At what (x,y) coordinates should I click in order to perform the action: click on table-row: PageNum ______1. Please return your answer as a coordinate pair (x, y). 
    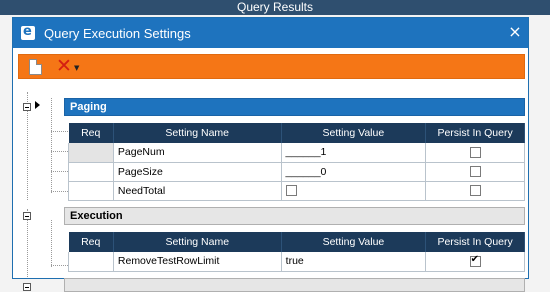
    Looking at the image, I should click on (296, 153).